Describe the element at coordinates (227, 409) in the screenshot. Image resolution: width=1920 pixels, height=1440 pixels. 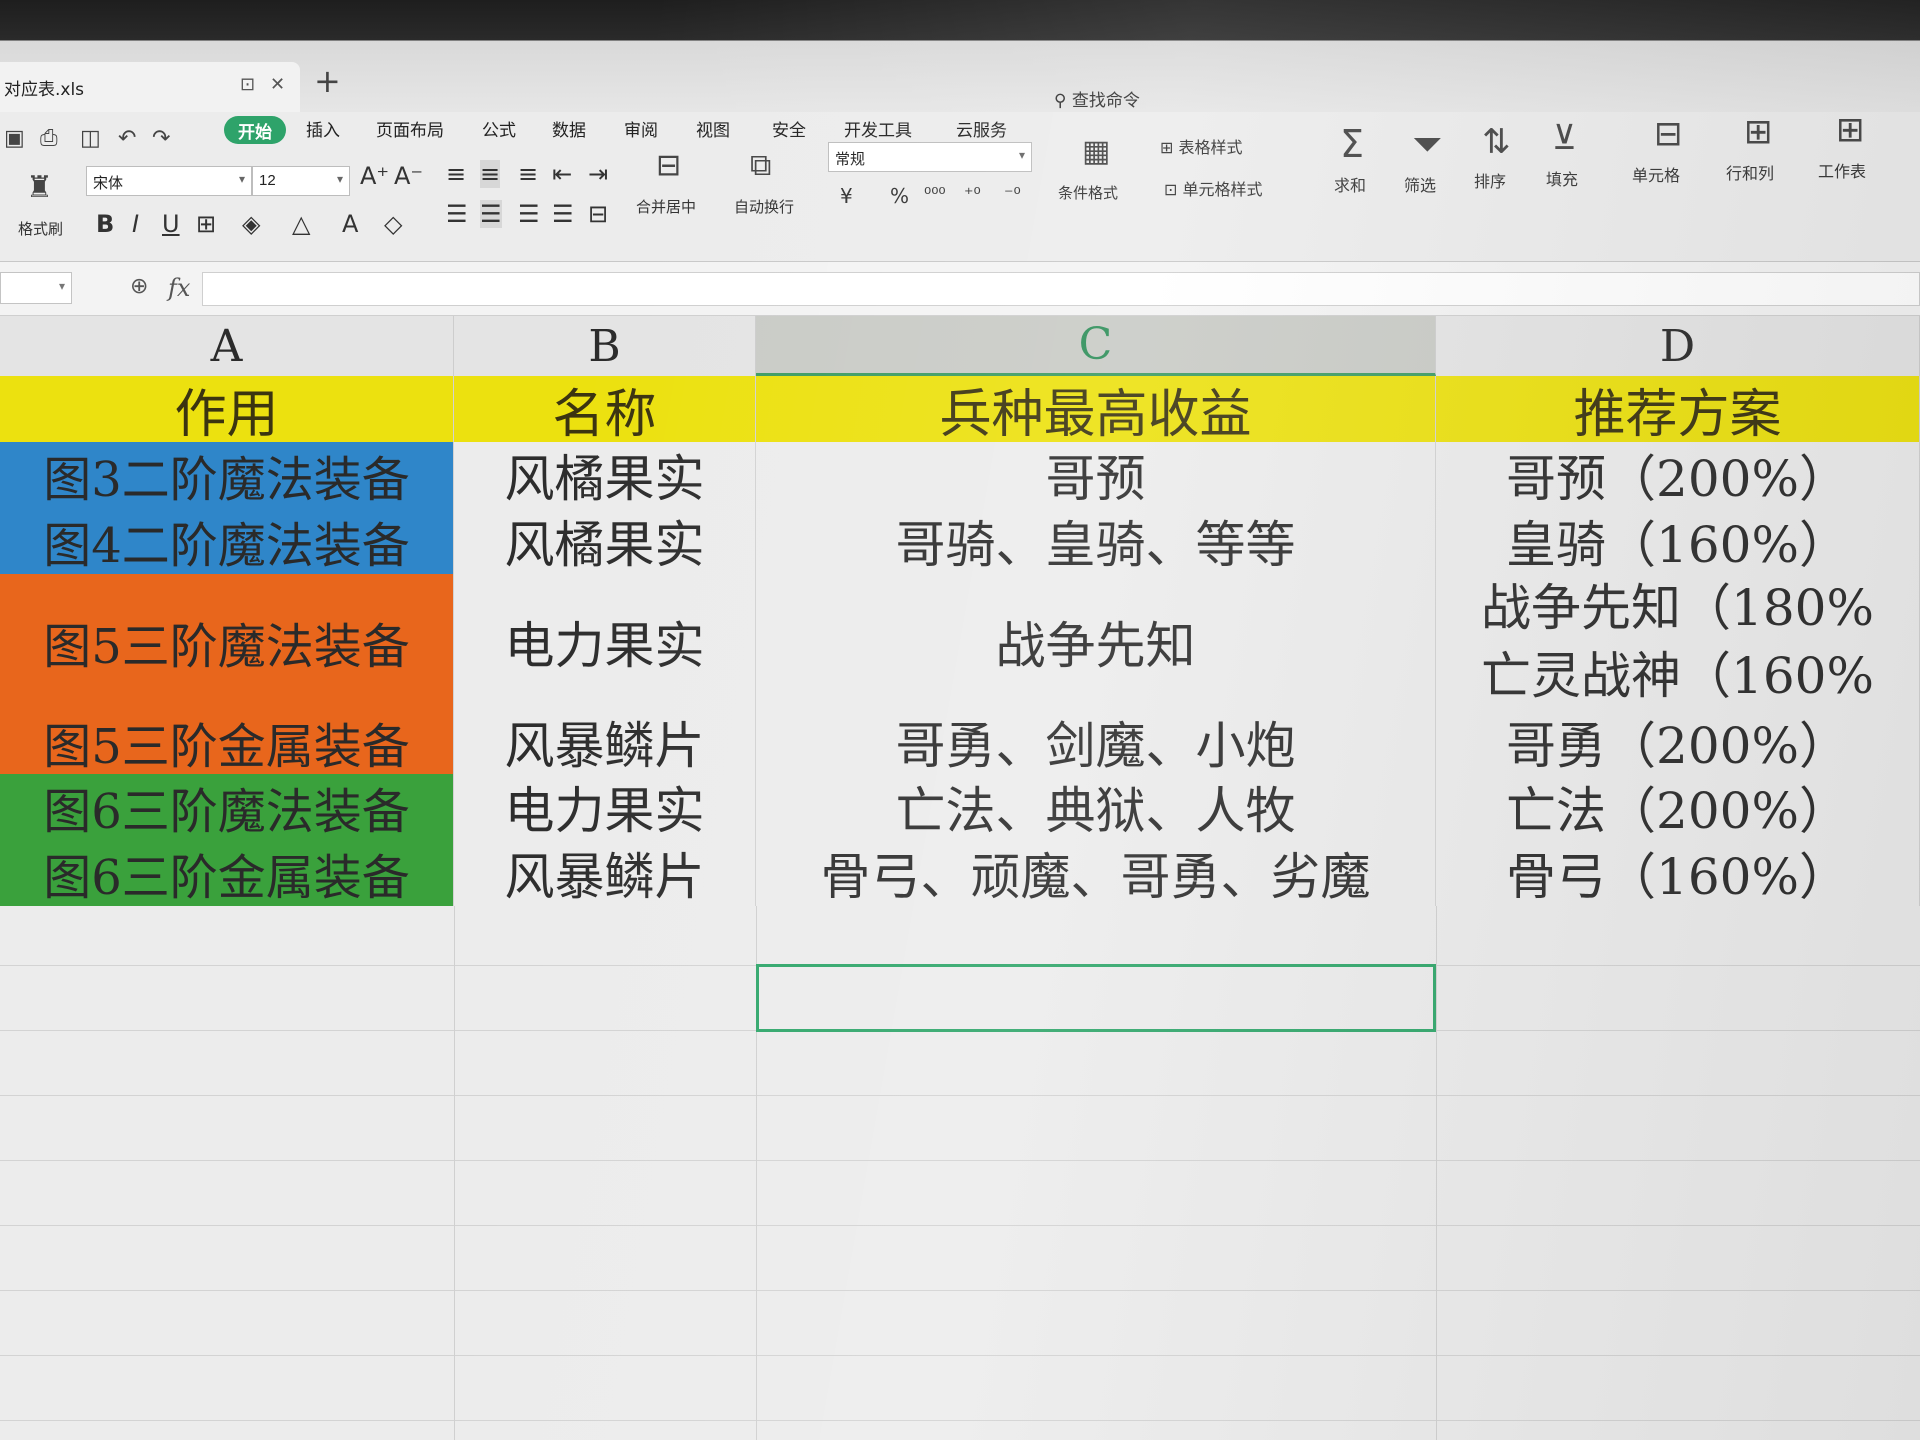
I see `header-cell-purpose: 作用` at that location.